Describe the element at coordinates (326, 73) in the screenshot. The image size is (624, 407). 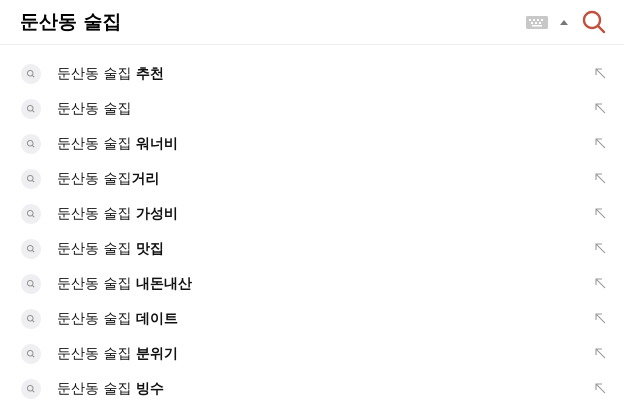
I see `suggestion-link: 둔산동 술집 추천` at that location.